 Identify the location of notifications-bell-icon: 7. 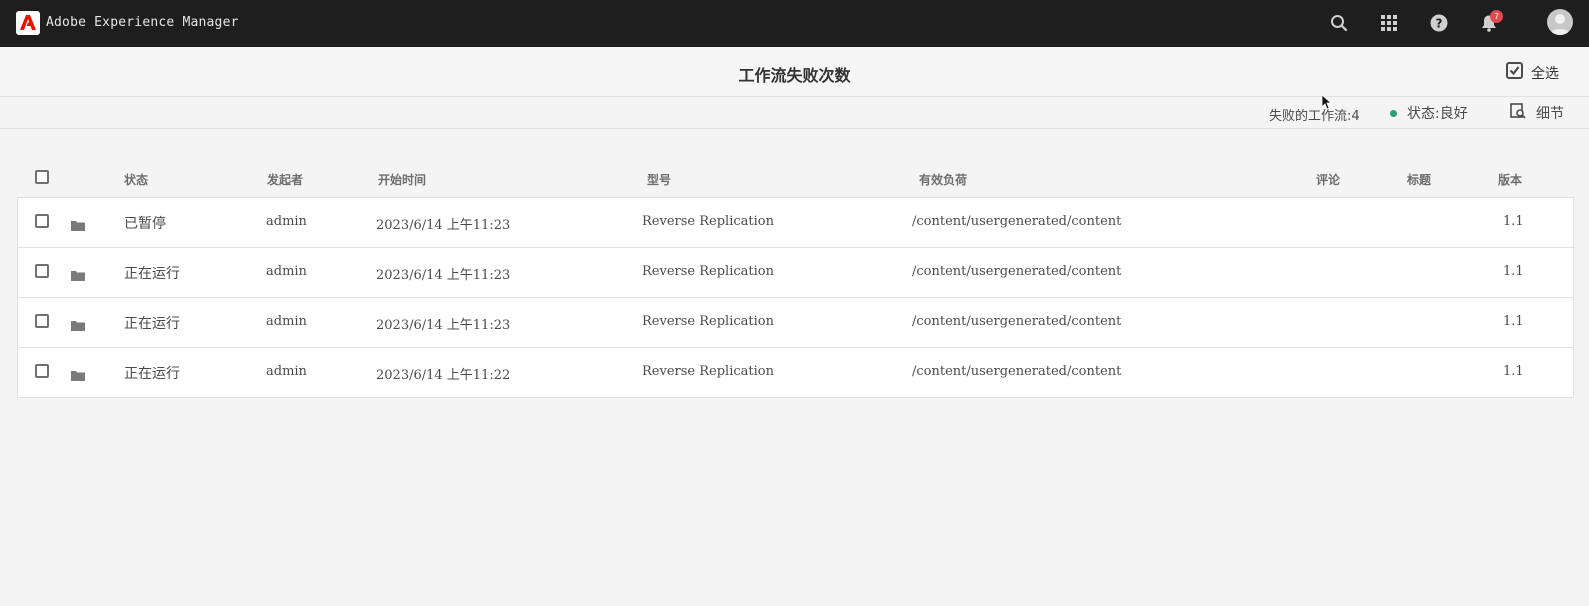
(1489, 23).